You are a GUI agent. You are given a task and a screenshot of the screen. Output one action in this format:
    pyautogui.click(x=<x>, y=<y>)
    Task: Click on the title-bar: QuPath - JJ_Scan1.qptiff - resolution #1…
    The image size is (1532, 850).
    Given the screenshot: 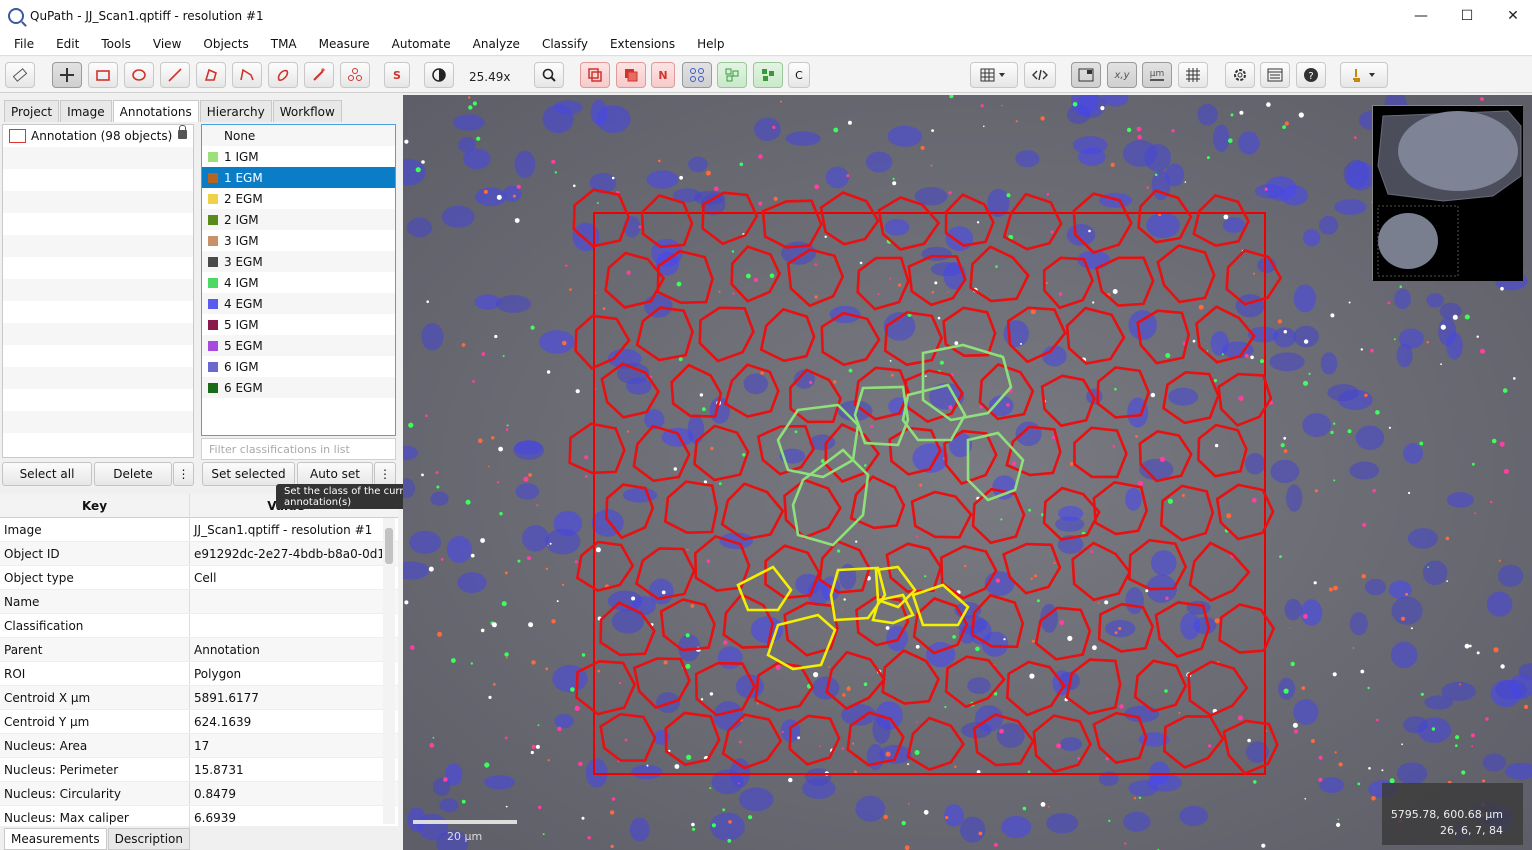 What is the action you would take?
    pyautogui.click(x=766, y=16)
    